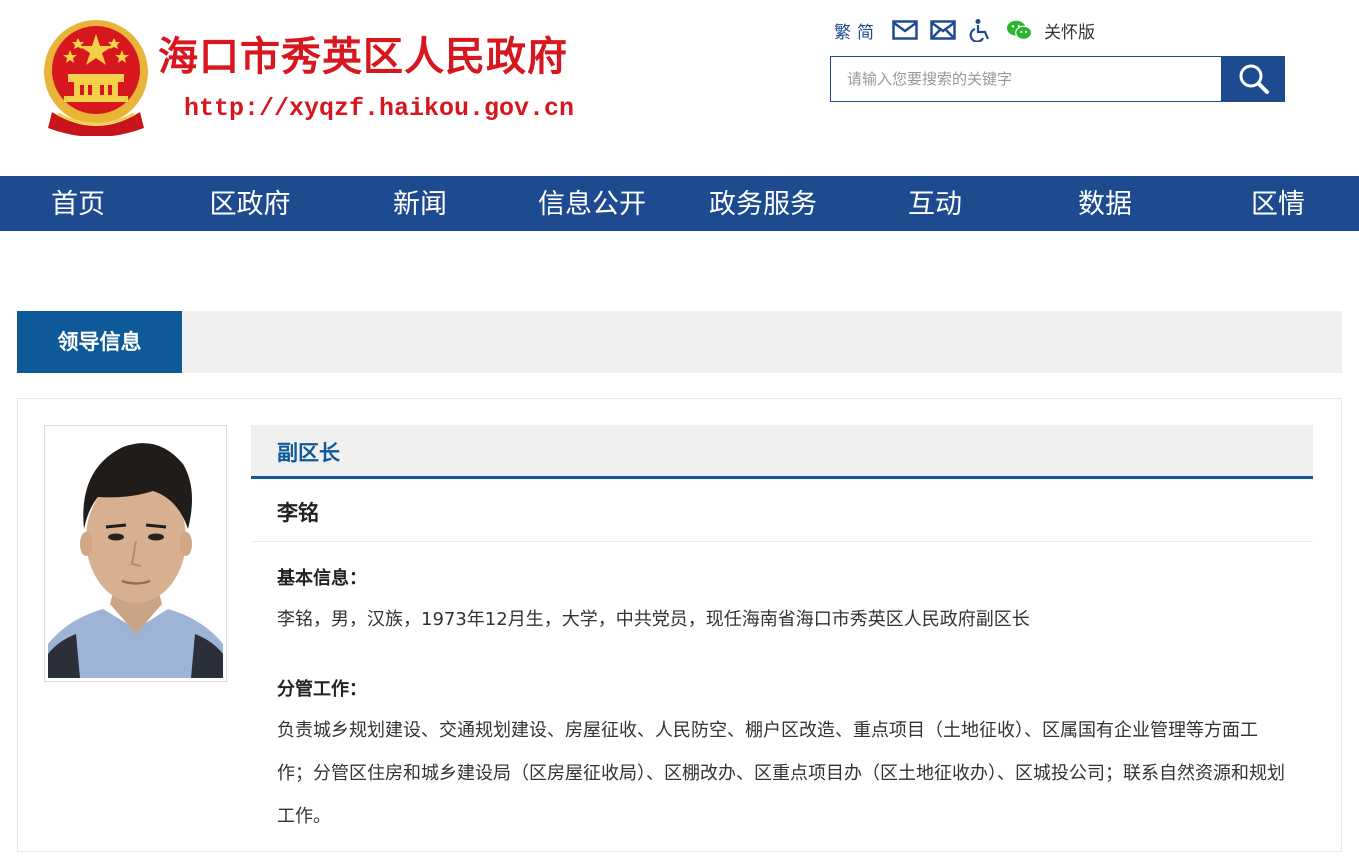  What do you see at coordinates (981, 30) in the screenshot?
I see `accessibility-icon` at bounding box center [981, 30].